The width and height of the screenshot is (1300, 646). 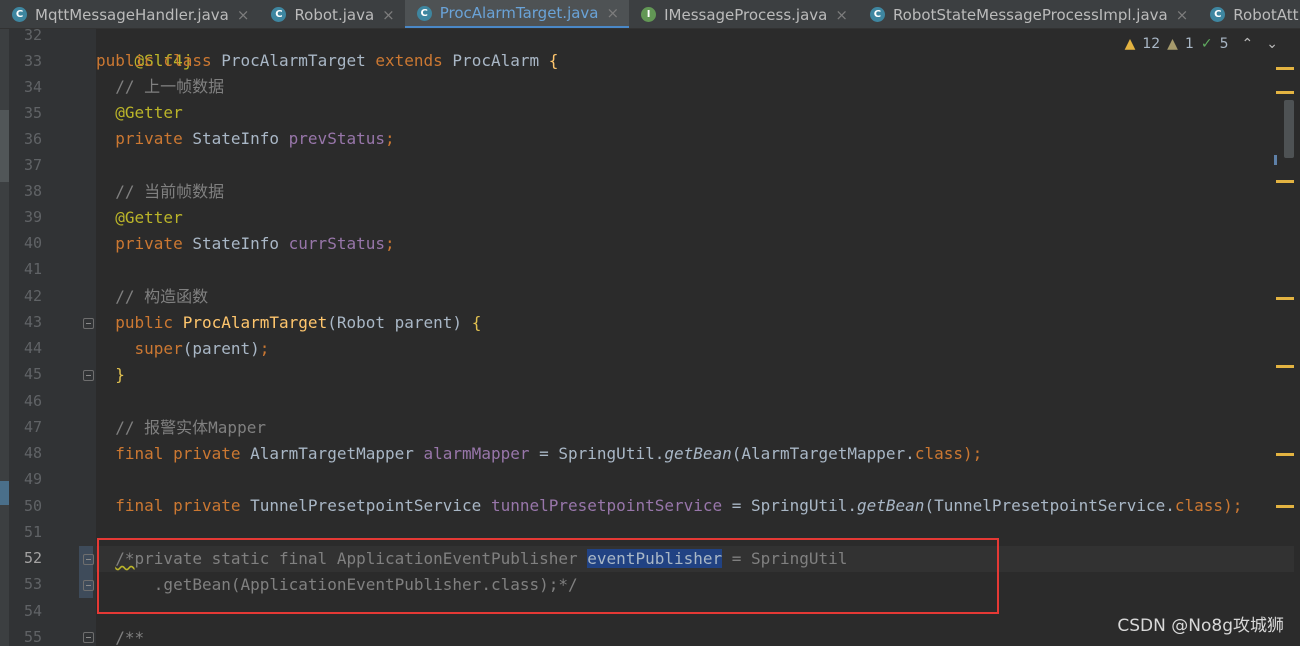 What do you see at coordinates (1224, 44) in the screenshot?
I see `ok-count: 5` at bounding box center [1224, 44].